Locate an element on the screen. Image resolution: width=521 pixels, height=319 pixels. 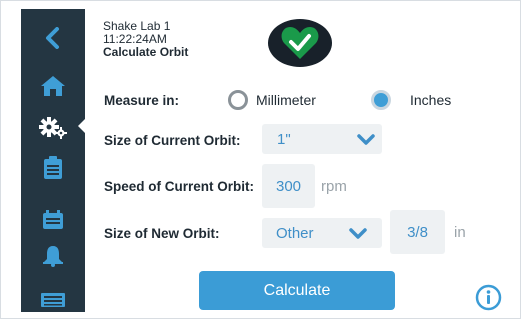
calendar-icon is located at coordinates (53, 219).